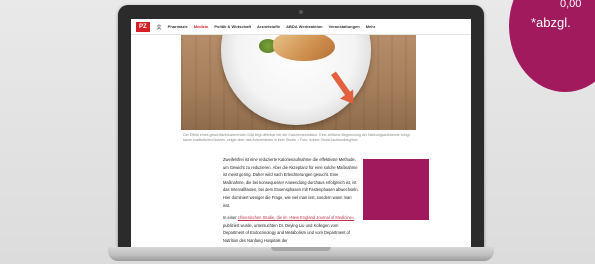 This screenshot has width=595, height=264. I want to click on nav-item-pharmazie: Pharmazie, so click(178, 26).